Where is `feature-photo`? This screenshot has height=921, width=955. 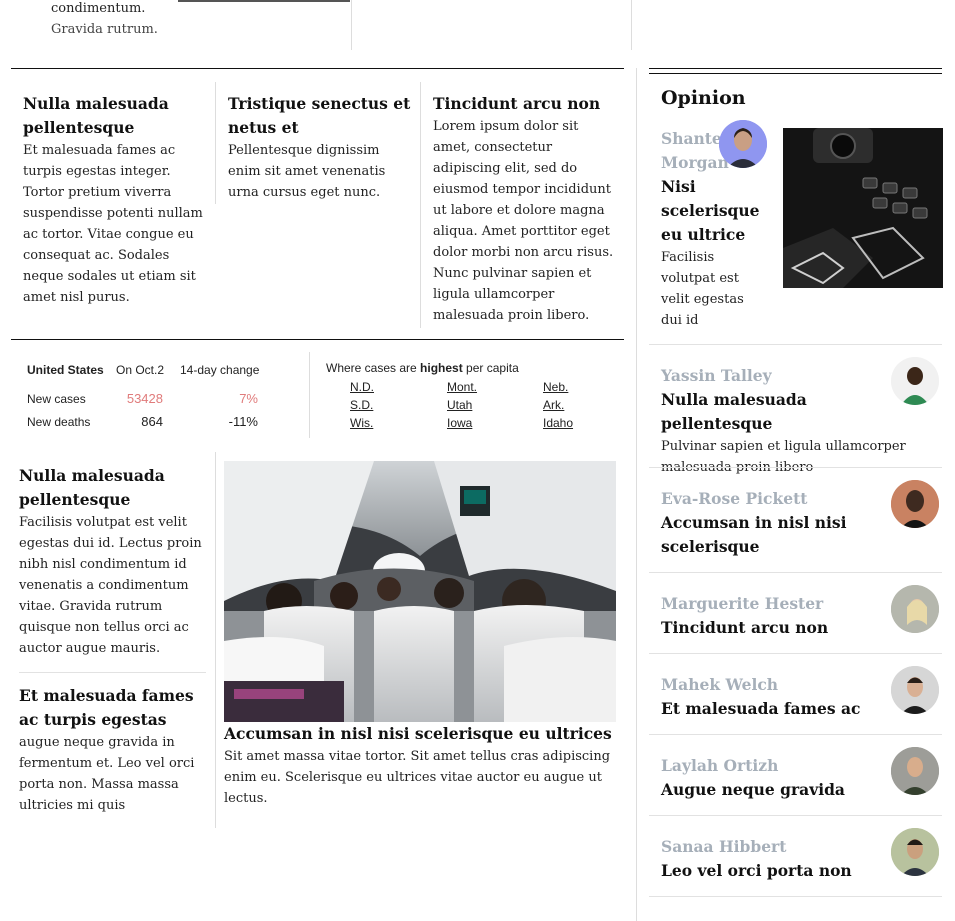 feature-photo is located at coordinates (420, 591).